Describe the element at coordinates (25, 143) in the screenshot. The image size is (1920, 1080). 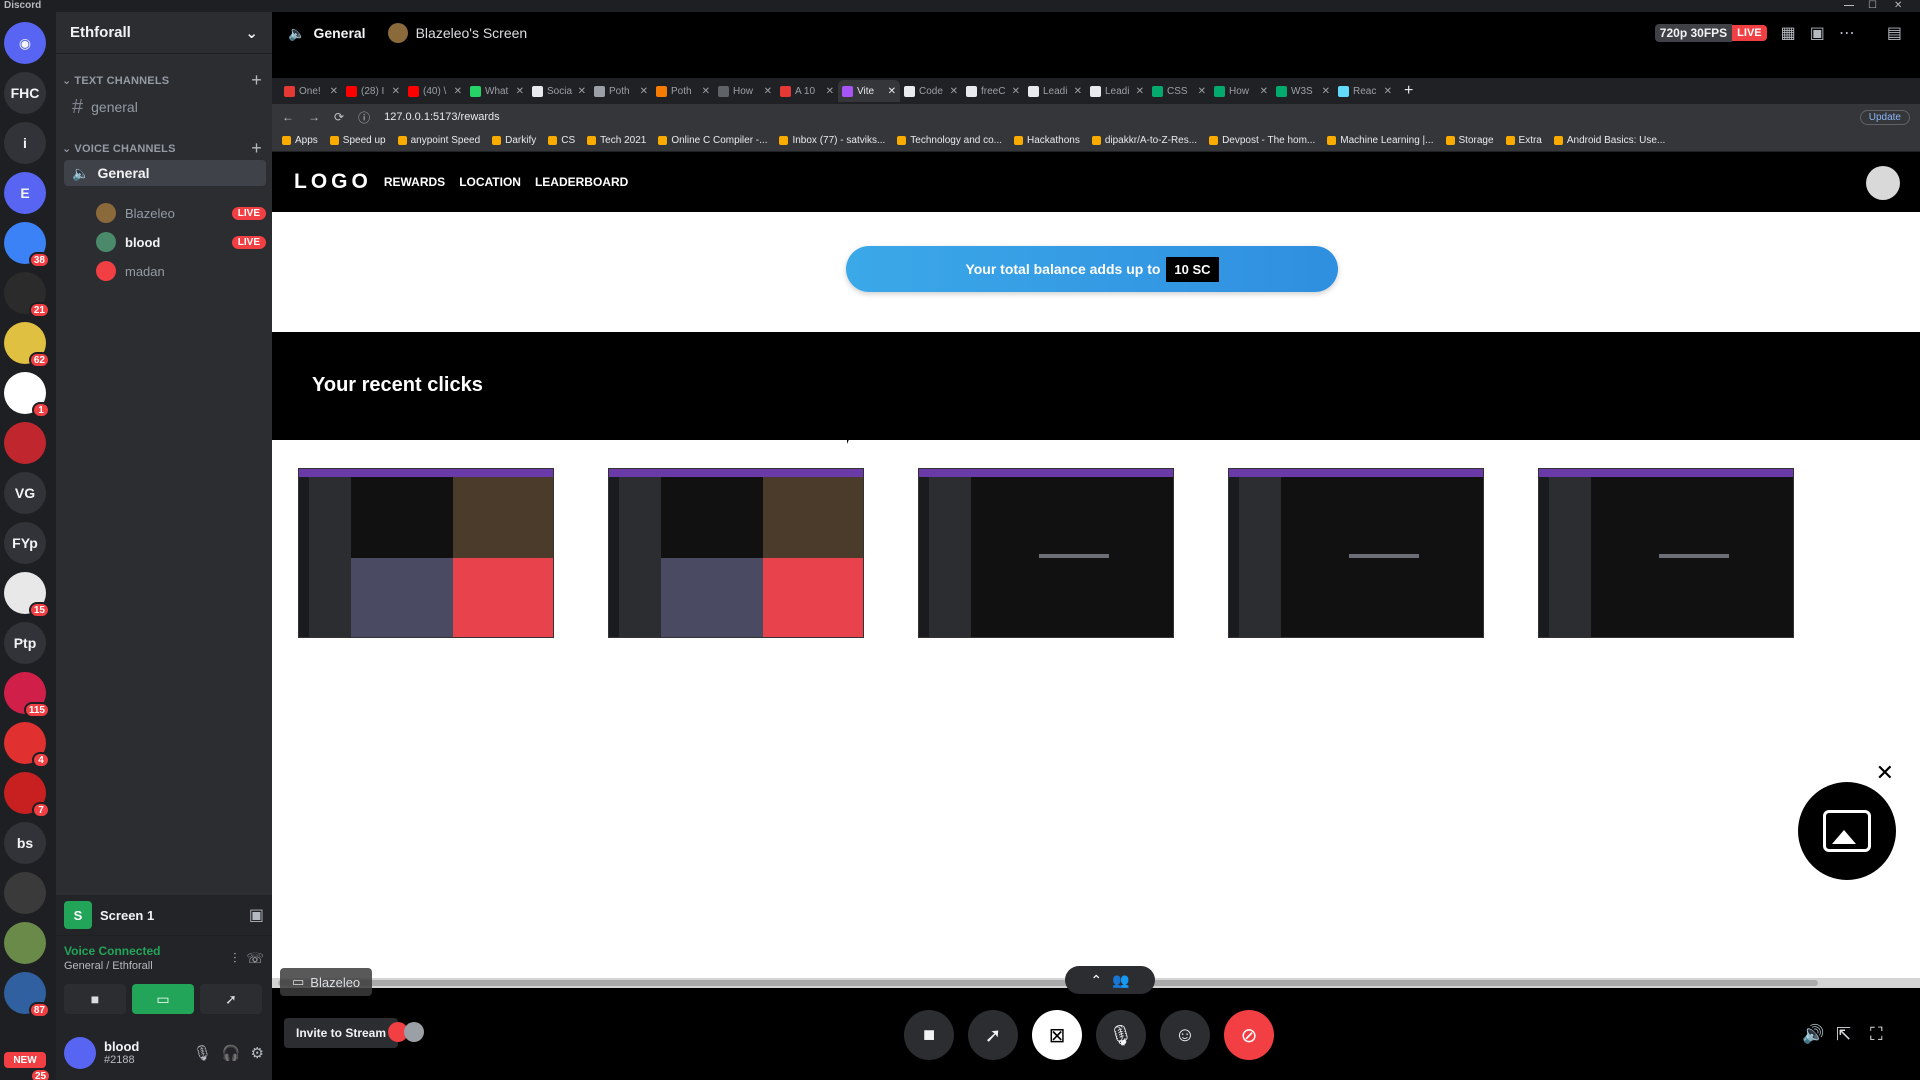
I see `server-icon: i` at that location.